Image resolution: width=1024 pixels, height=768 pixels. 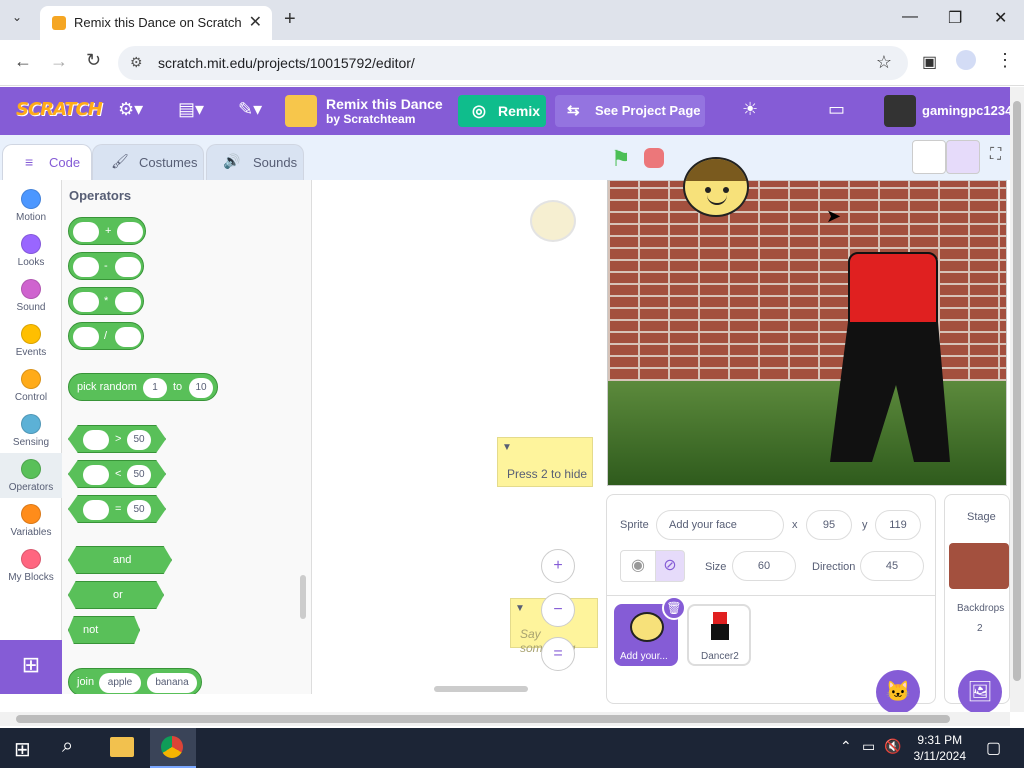 What do you see at coordinates (303, 597) in the screenshot?
I see `palette-scrollbar` at bounding box center [303, 597].